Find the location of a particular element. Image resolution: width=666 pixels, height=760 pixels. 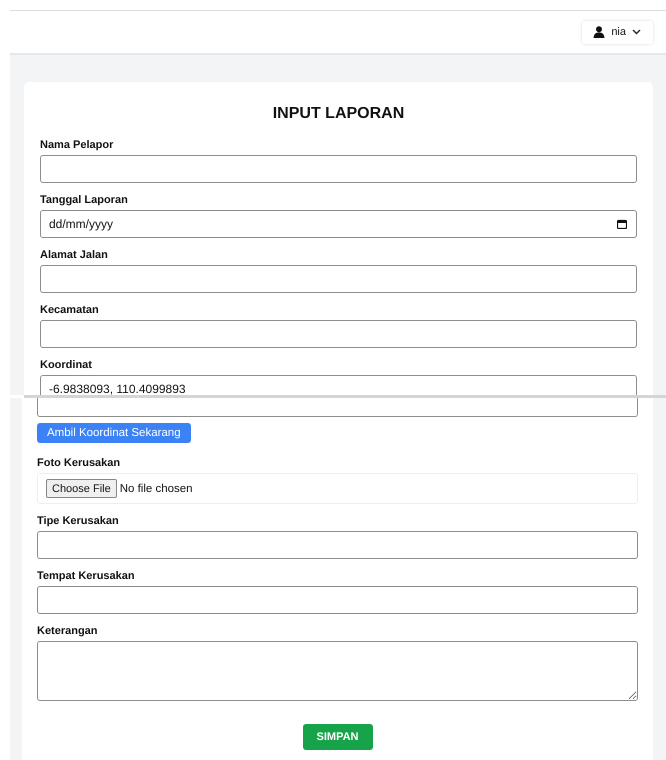

calendar-icon is located at coordinates (622, 224).